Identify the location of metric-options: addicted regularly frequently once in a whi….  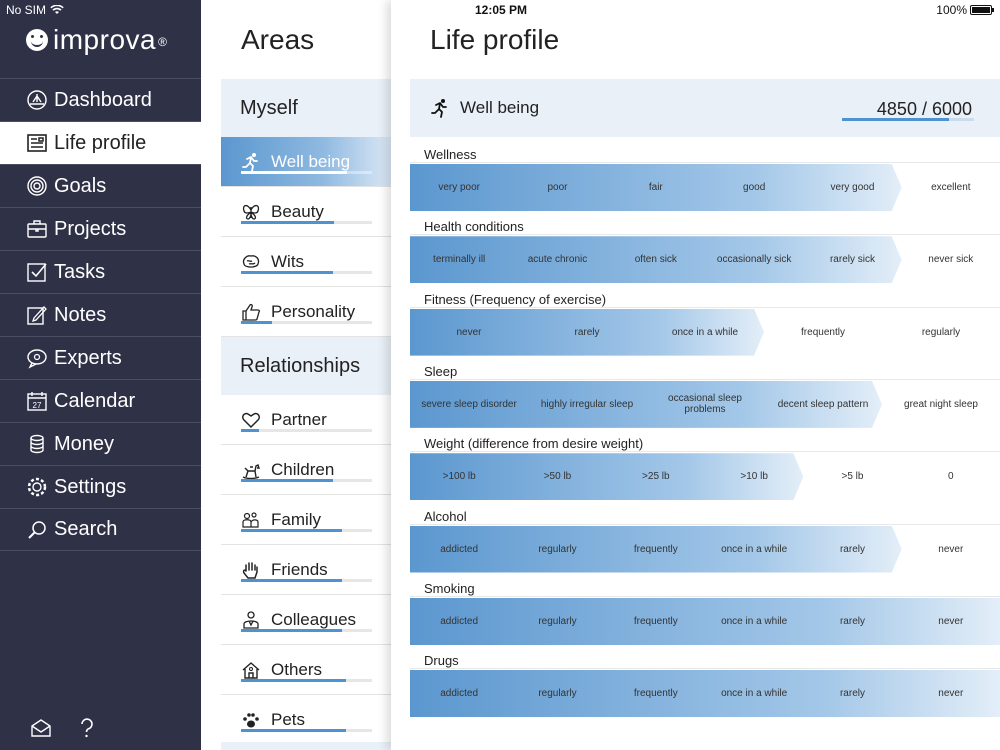
(705, 693).